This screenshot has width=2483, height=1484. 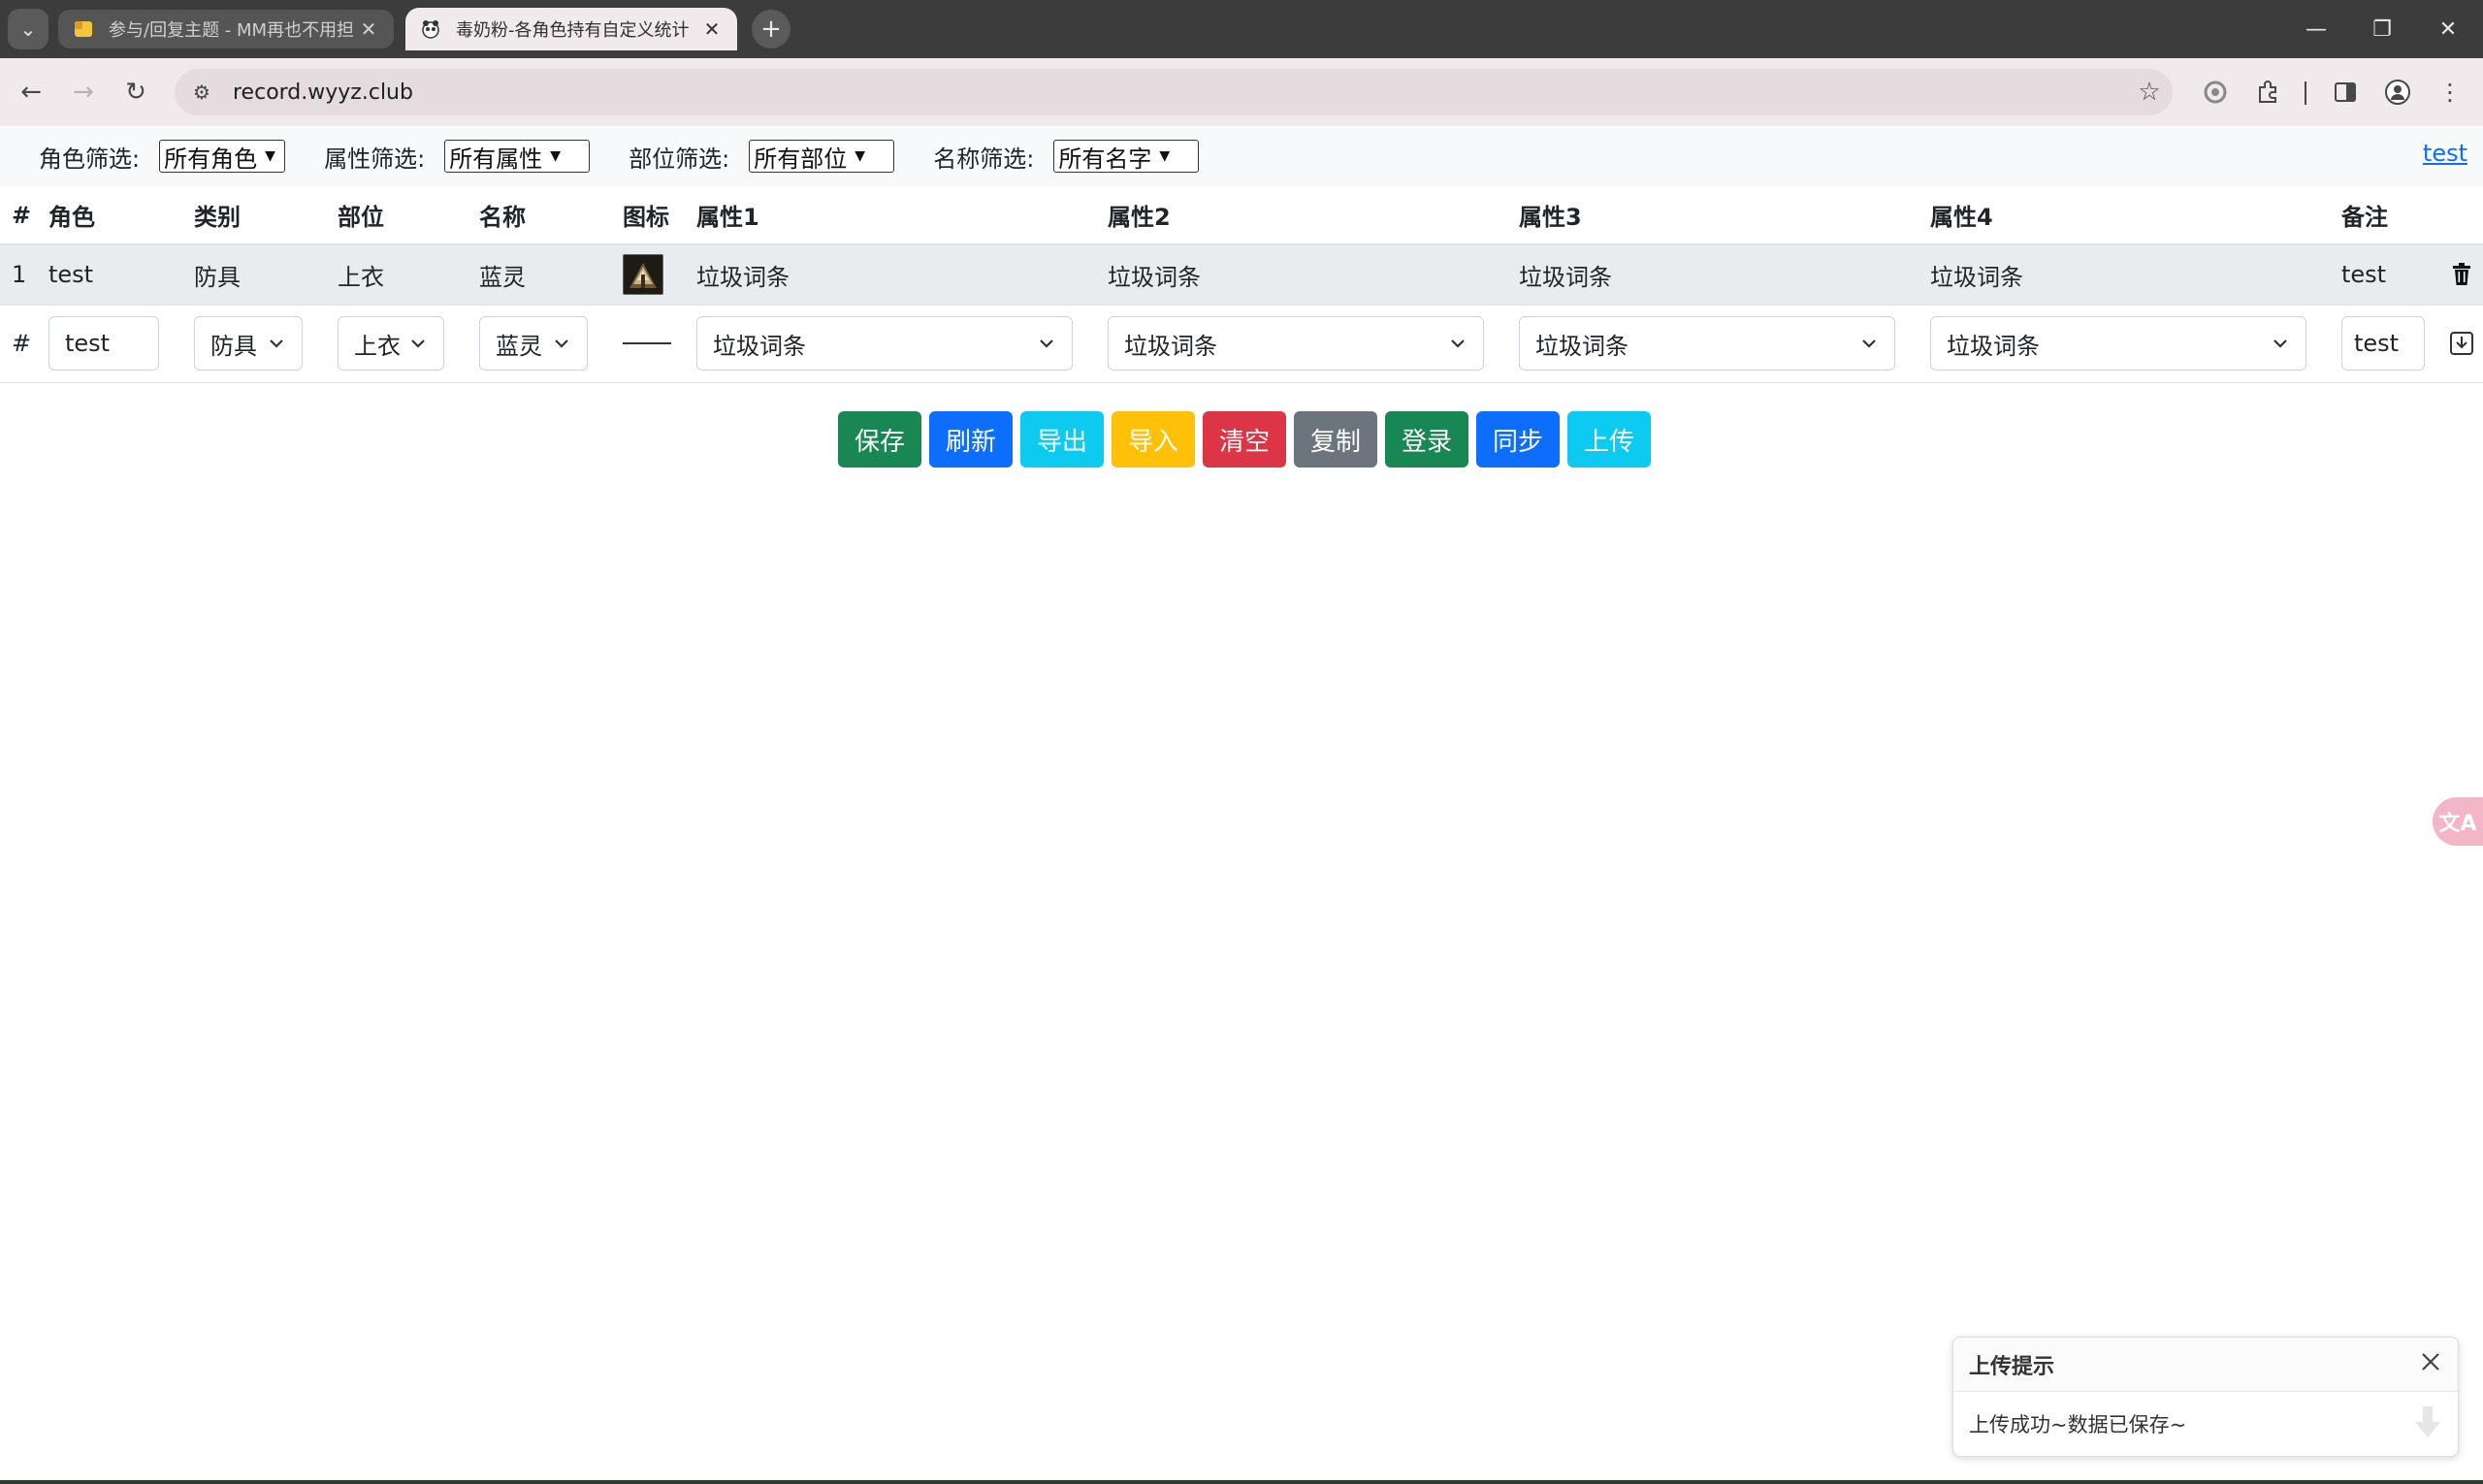 I want to click on category-select: 防具, so click(x=249, y=343).